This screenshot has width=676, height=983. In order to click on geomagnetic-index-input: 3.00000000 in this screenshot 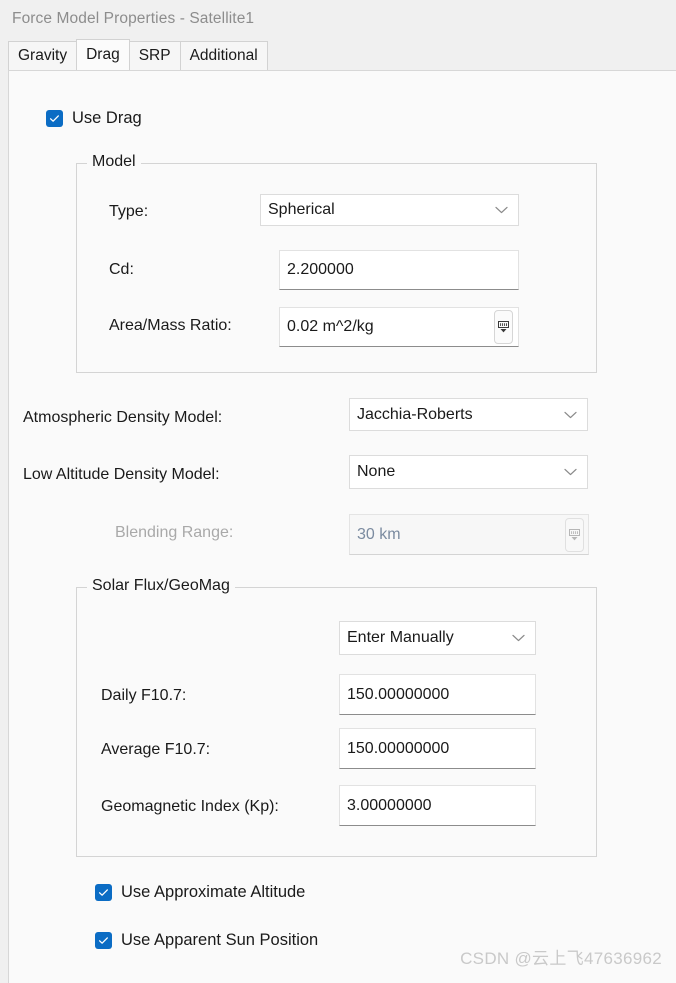, I will do `click(437, 805)`.